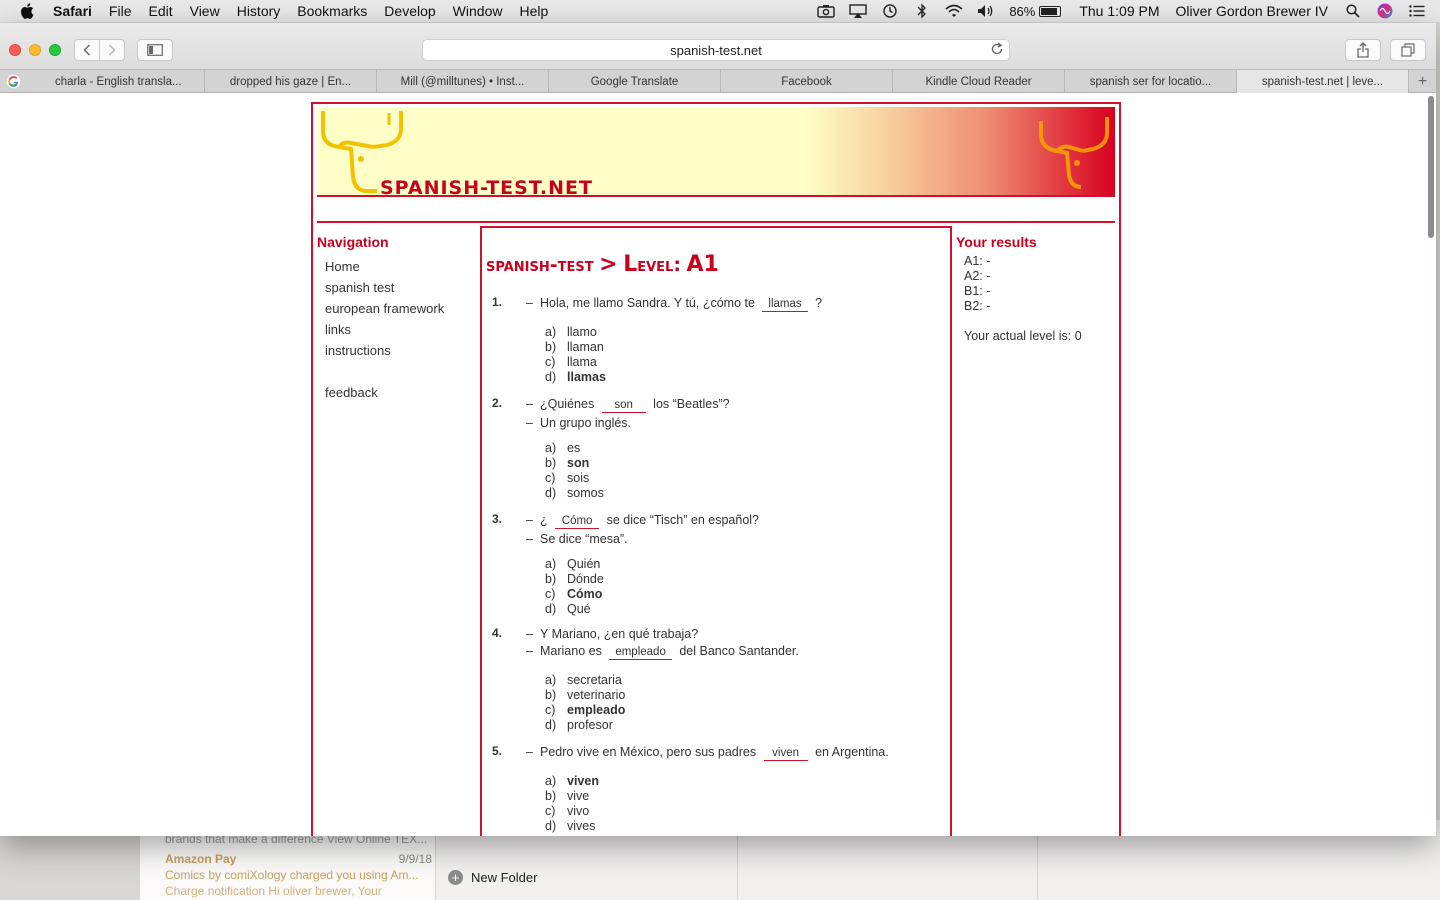 Image resolution: width=1440 pixels, height=900 pixels. I want to click on option-d: d) profesor, so click(579, 725).